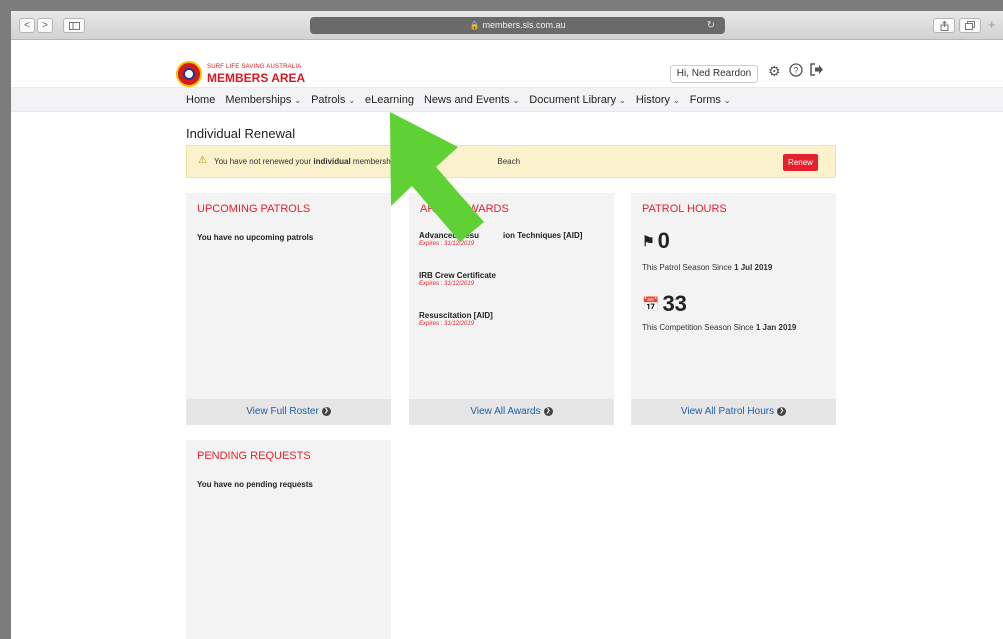 The width and height of the screenshot is (1003, 639). I want to click on plus-icon: +, so click(992, 24).